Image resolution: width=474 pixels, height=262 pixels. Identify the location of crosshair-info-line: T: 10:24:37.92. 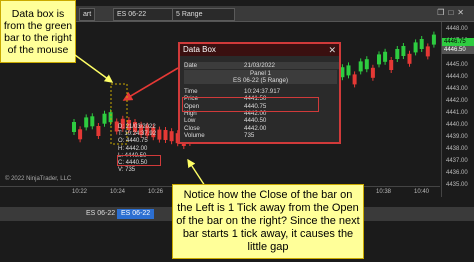
(137, 134).